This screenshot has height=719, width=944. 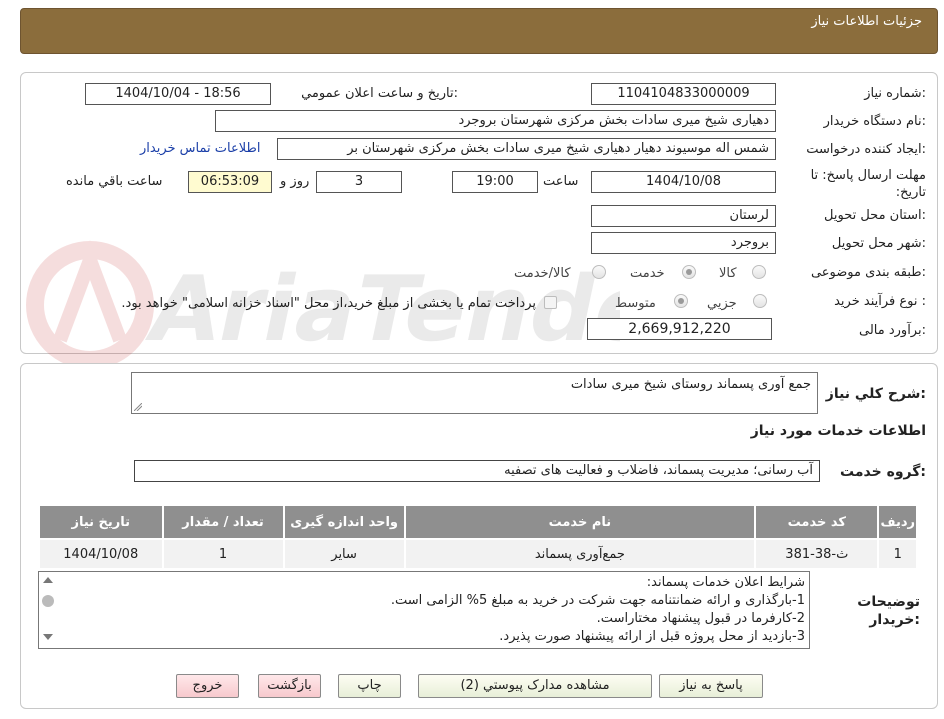 What do you see at coordinates (48, 610) in the screenshot?
I see `buyer-notes-scrollbar` at bounding box center [48, 610].